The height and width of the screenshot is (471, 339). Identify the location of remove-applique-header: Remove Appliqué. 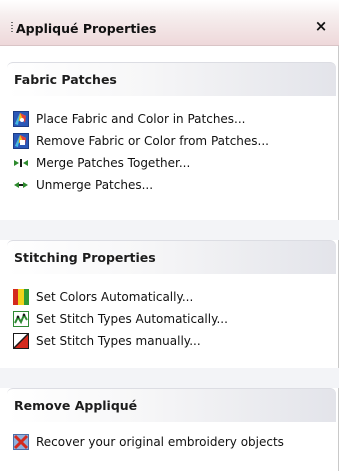
(171, 405).